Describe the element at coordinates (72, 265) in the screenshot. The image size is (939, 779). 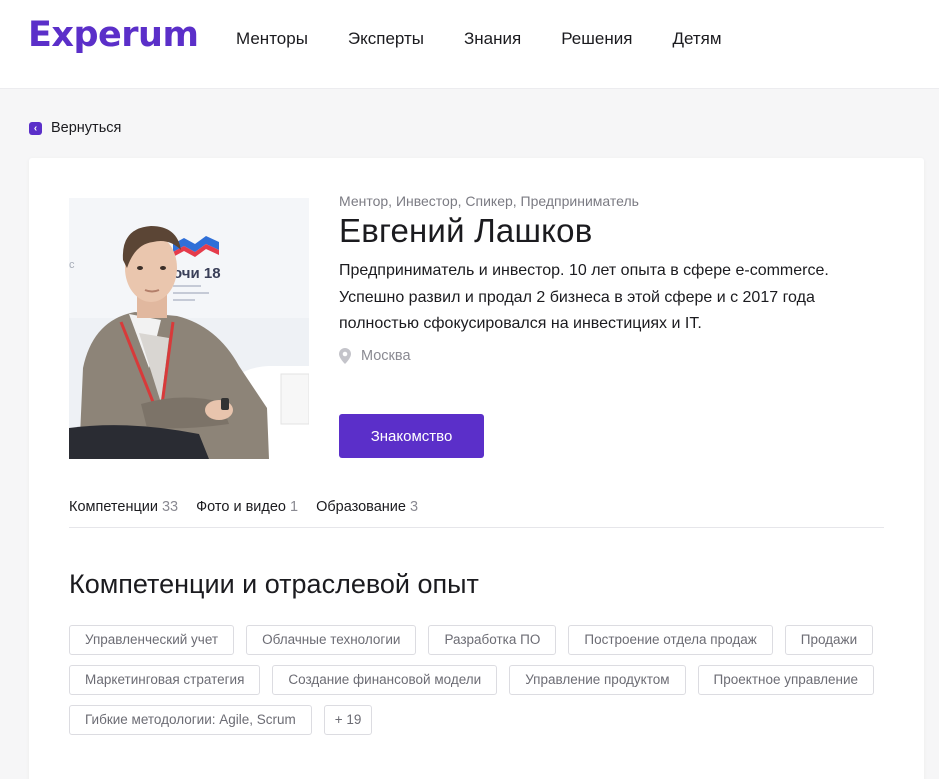
I see `photo-backdrop-fragment: с` at that location.